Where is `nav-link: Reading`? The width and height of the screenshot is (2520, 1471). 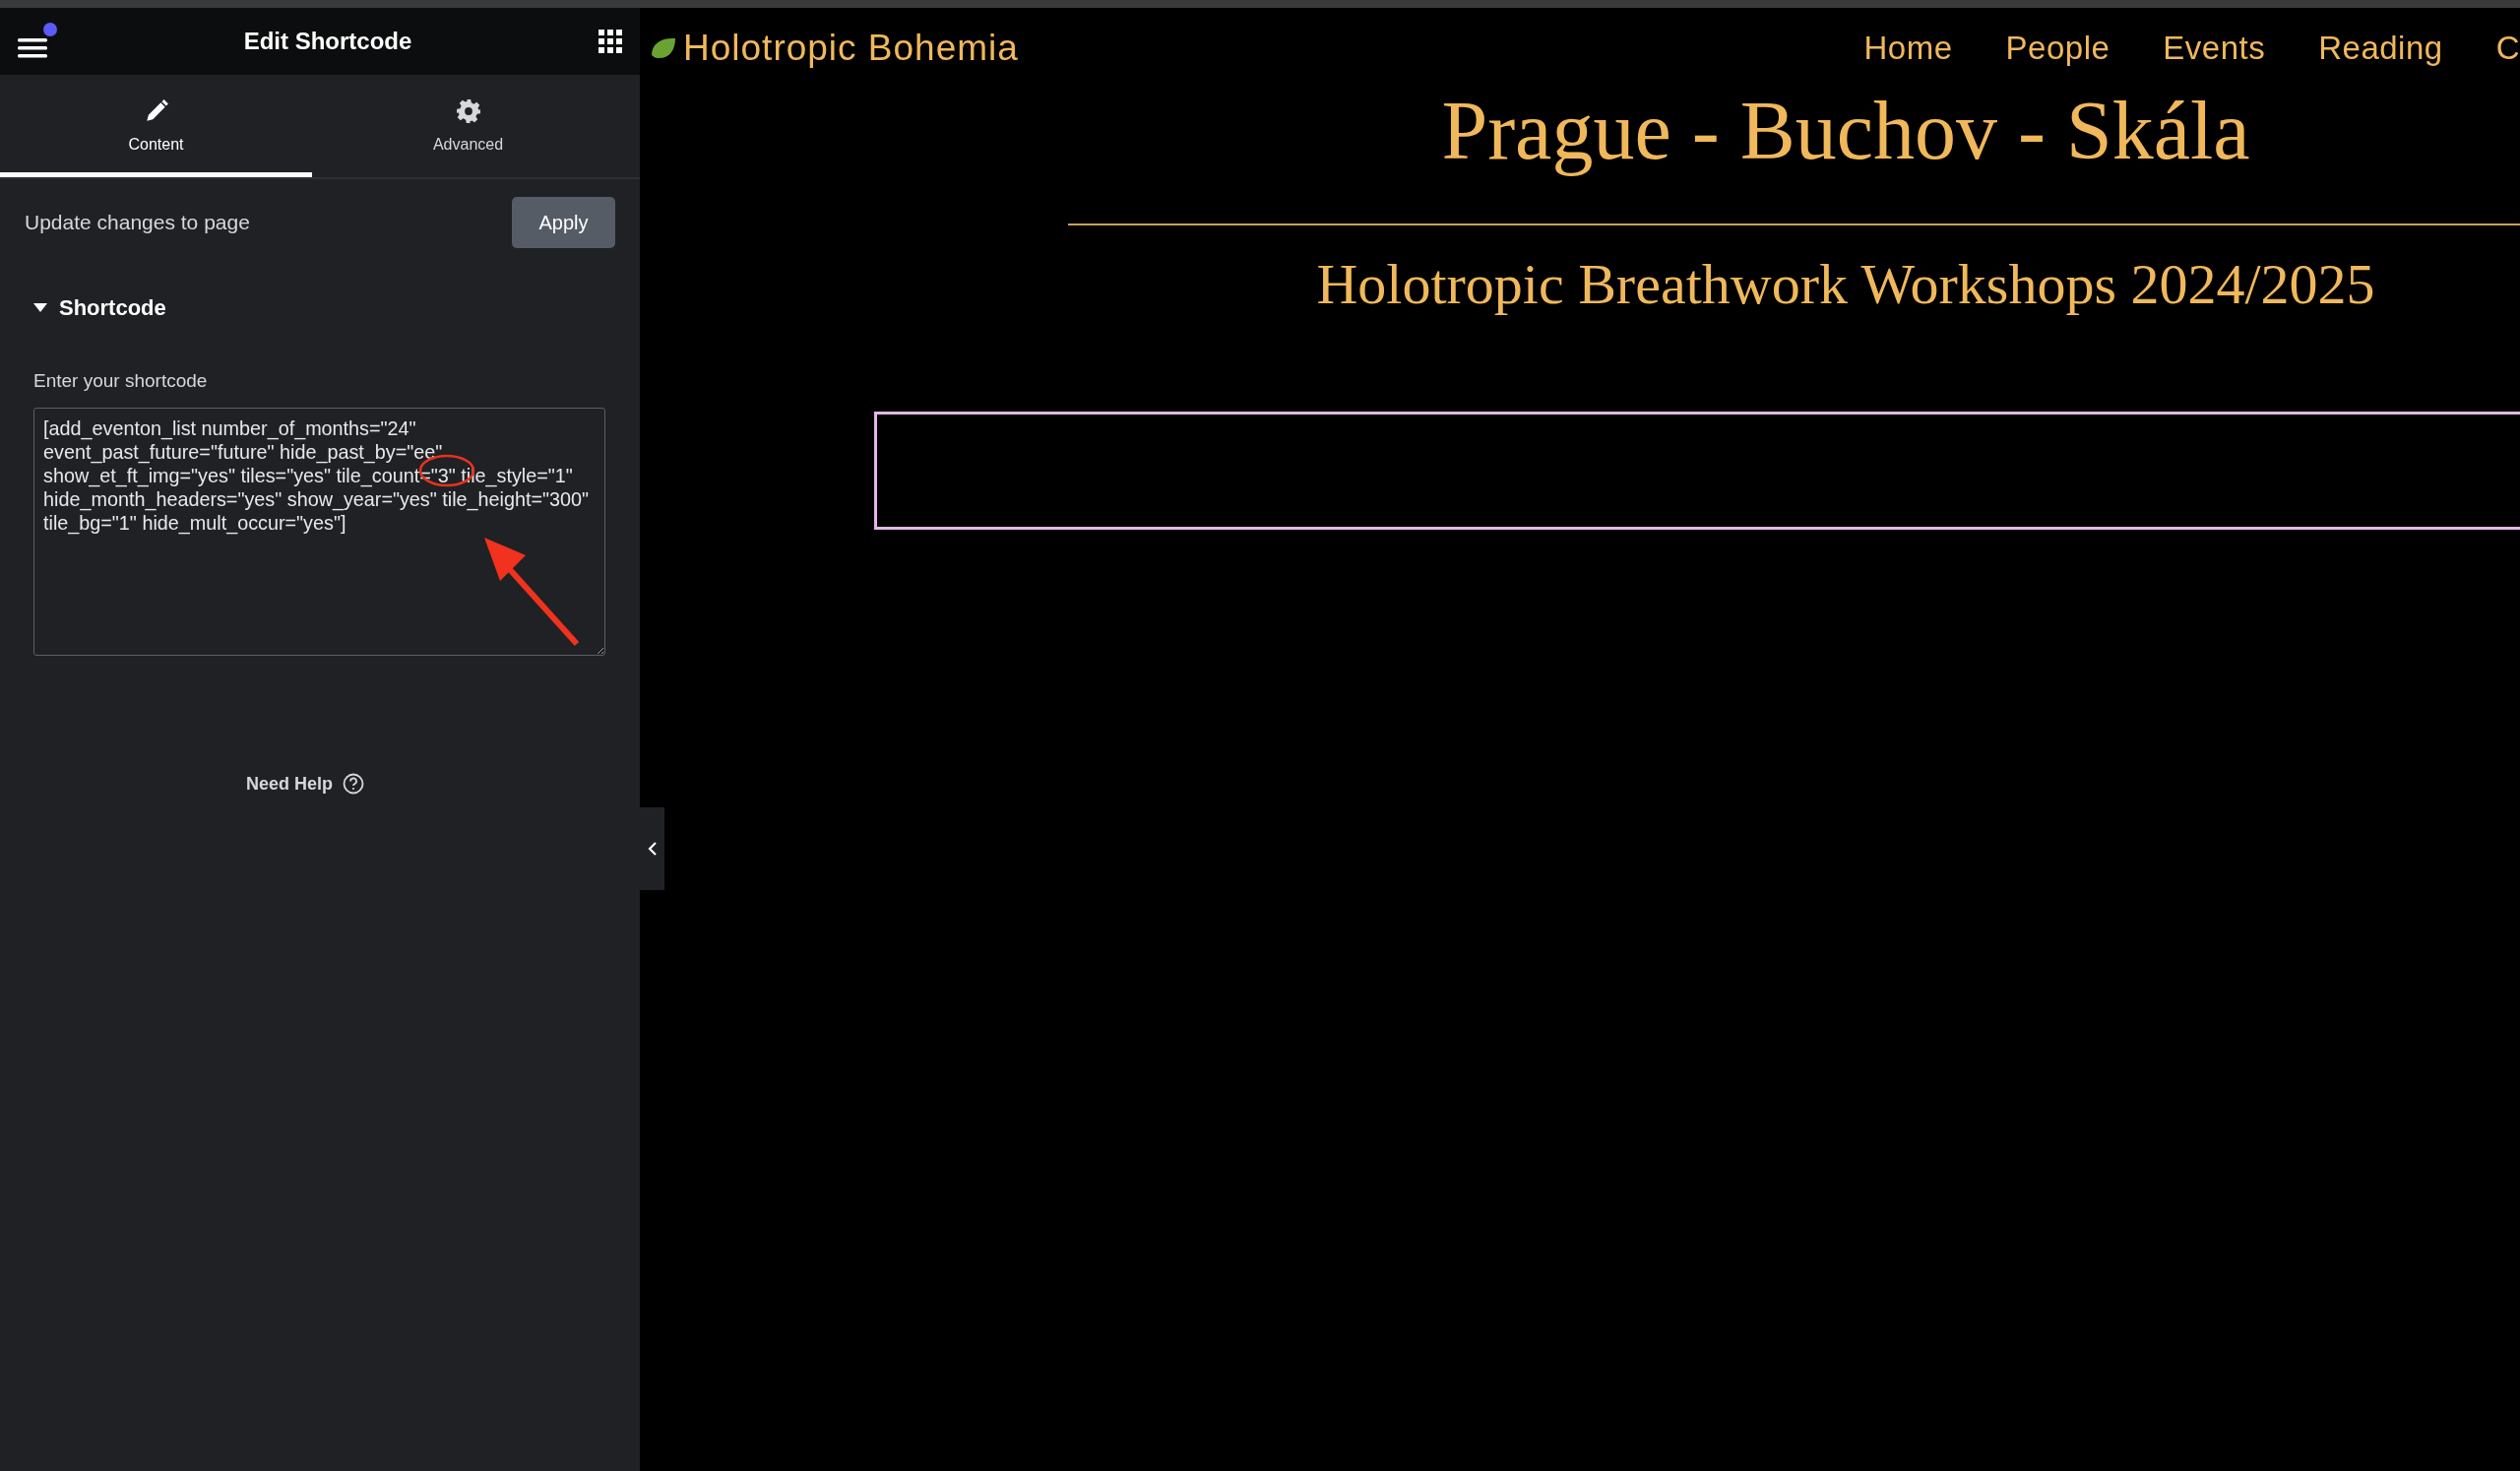 nav-link: Reading is located at coordinates (2380, 48).